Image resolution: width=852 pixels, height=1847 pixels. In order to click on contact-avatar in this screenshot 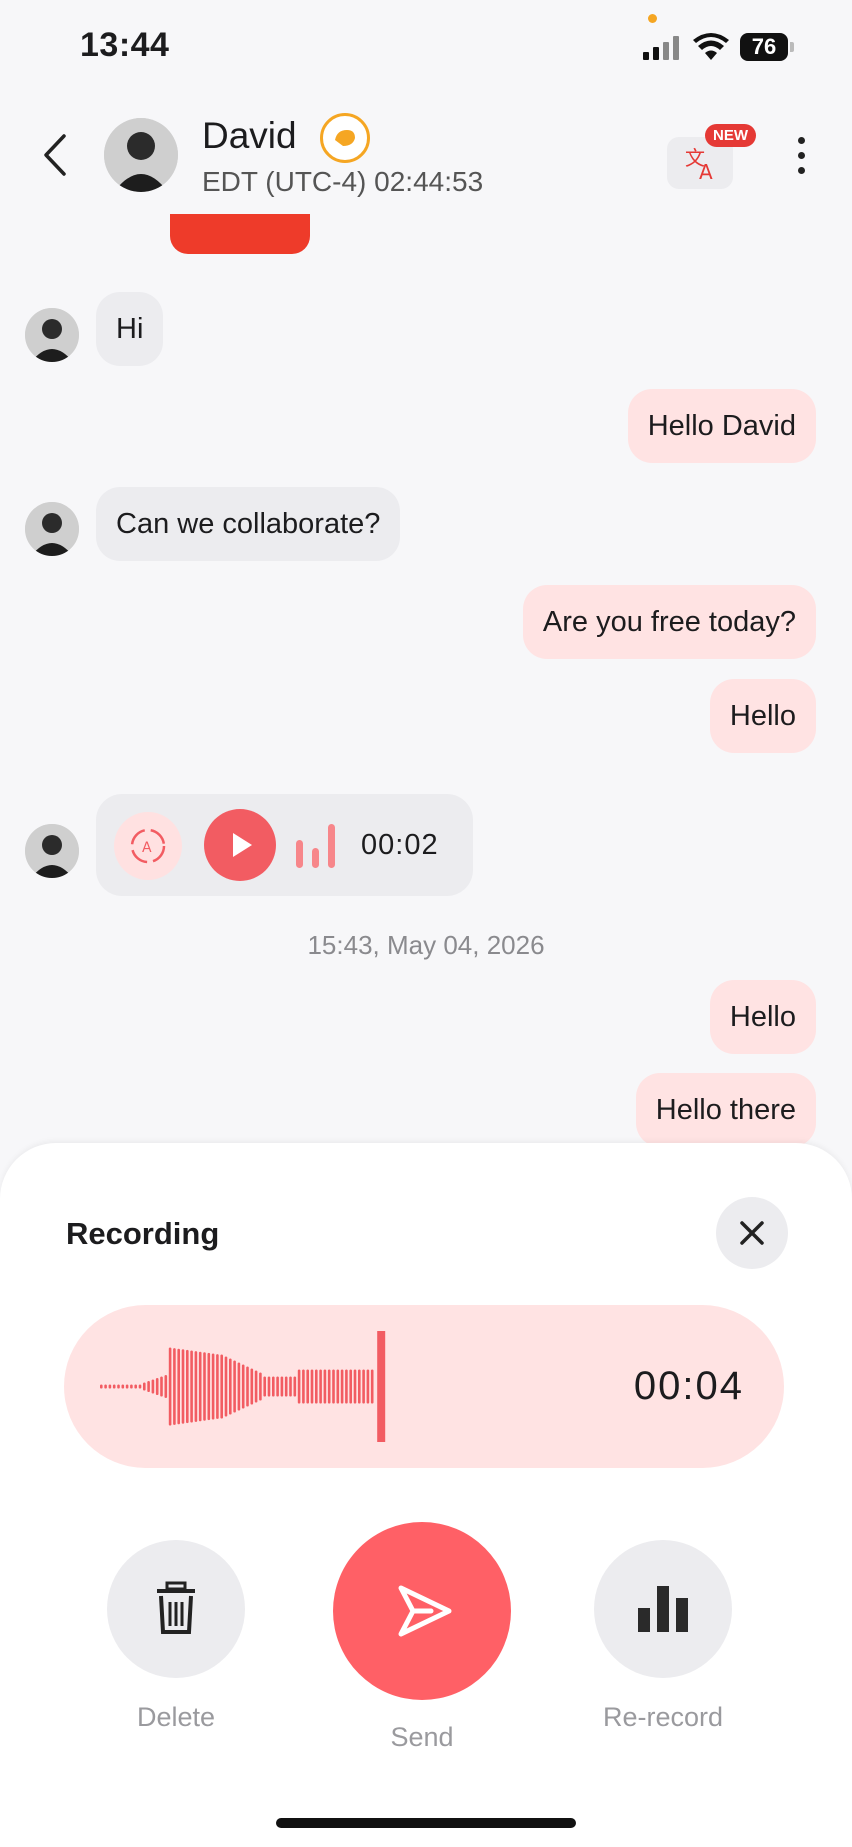, I will do `click(141, 155)`.